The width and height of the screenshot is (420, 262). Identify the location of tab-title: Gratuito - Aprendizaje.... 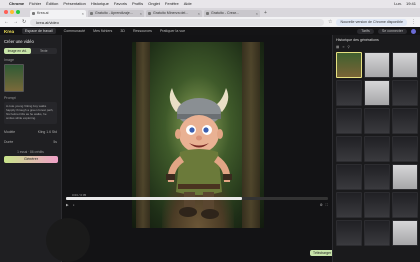
(114, 13).